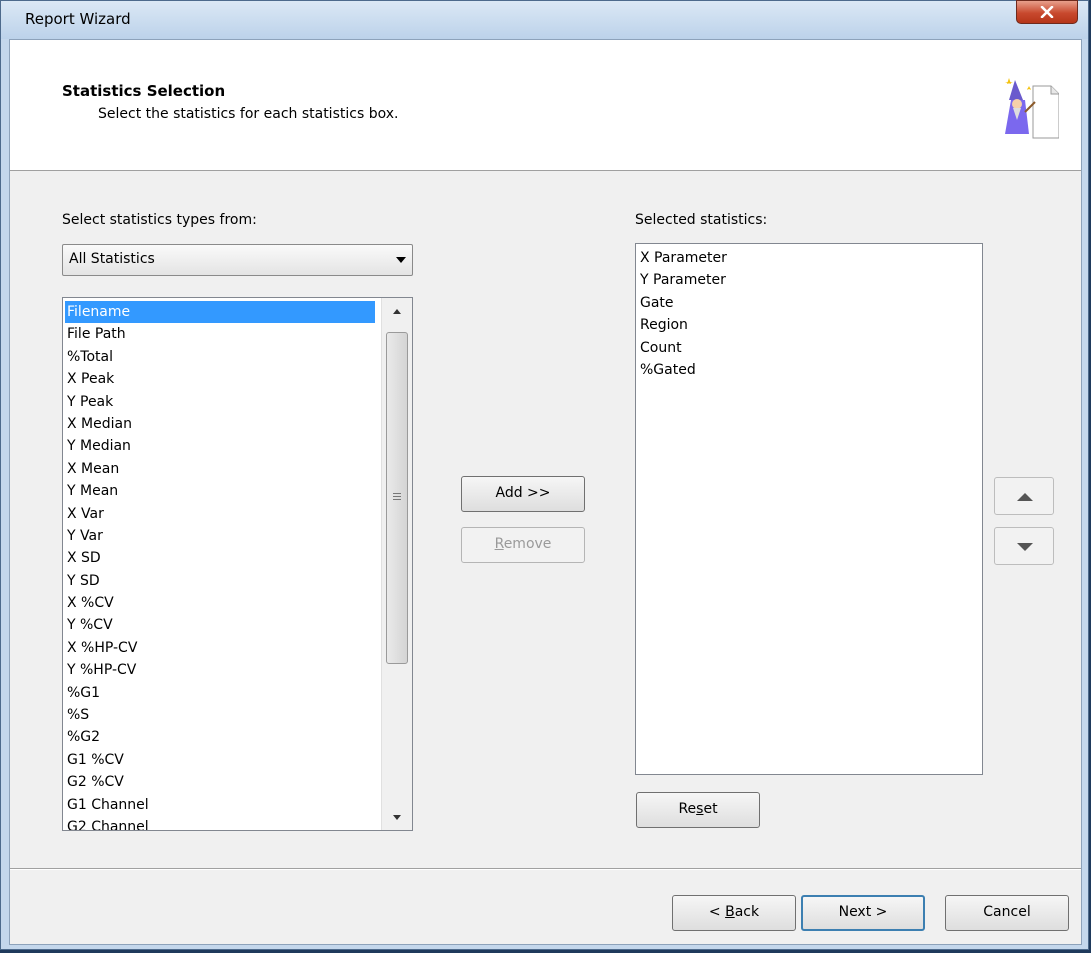  What do you see at coordinates (544, 19) in the screenshot?
I see `title-bar: Report Wizard` at bounding box center [544, 19].